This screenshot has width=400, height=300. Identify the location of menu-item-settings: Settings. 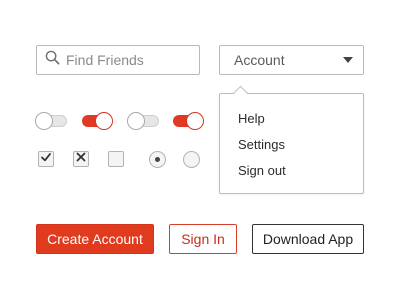
(261, 144).